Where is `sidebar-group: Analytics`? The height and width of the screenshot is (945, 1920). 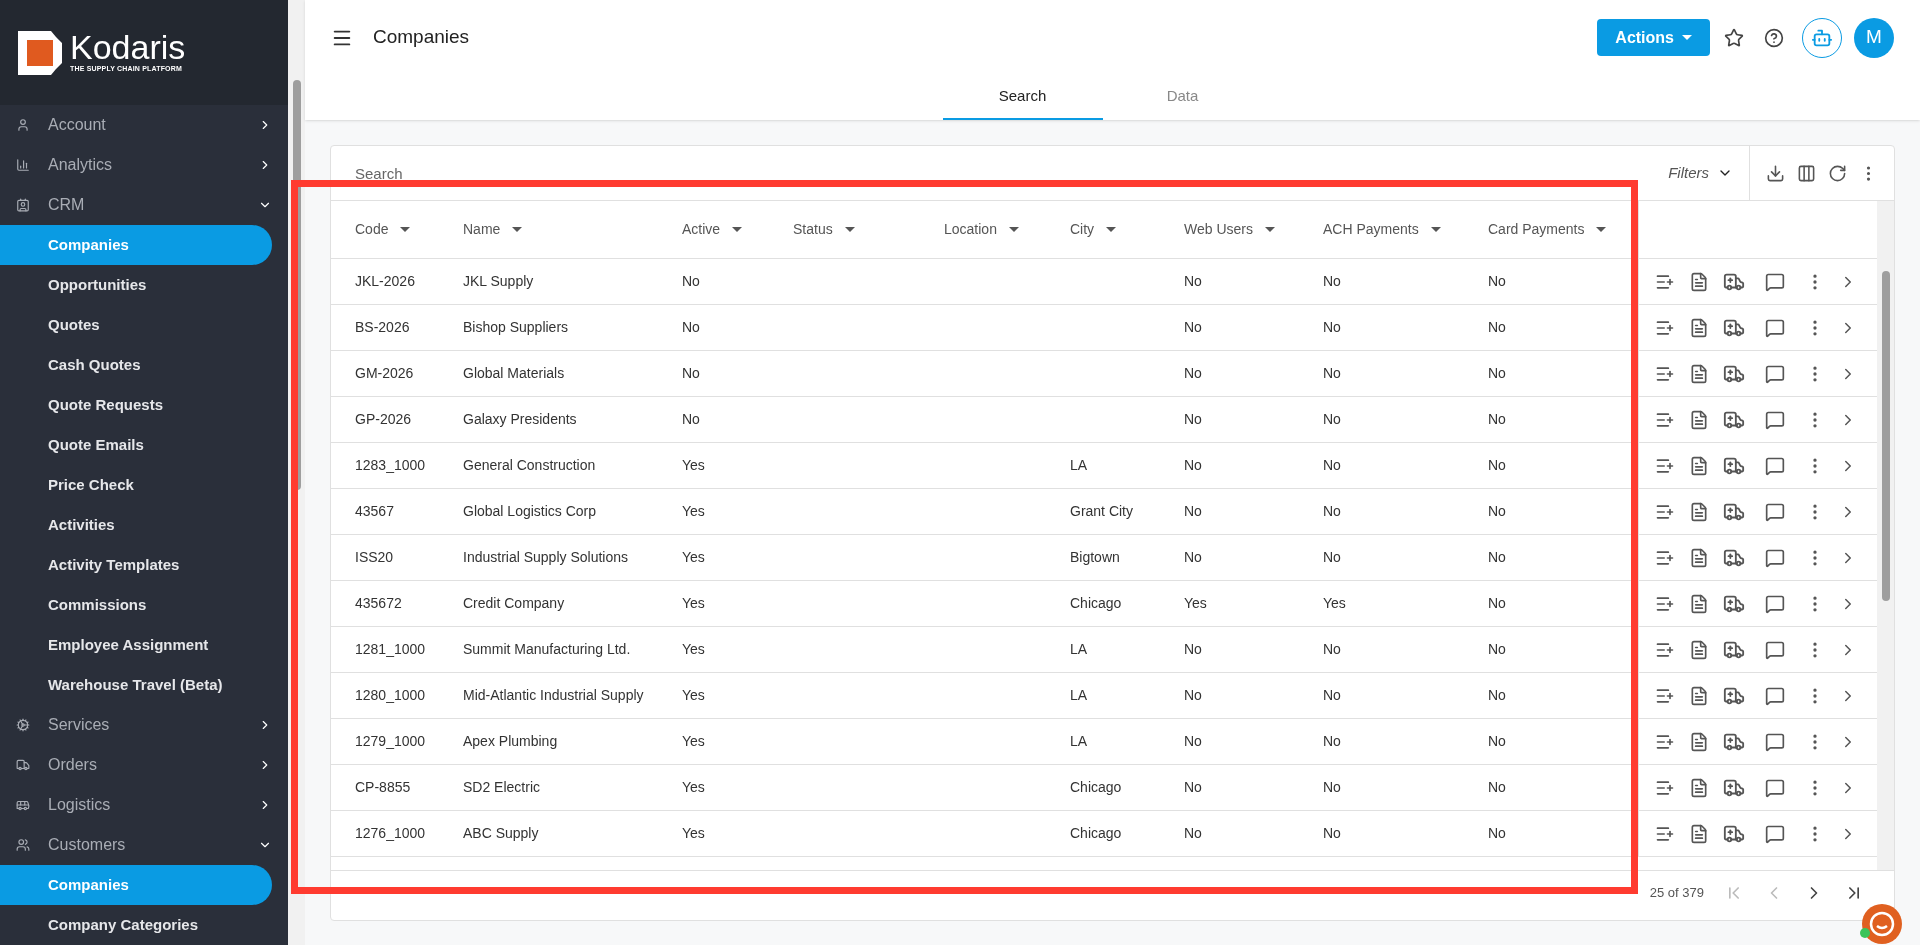 sidebar-group: Analytics is located at coordinates (144, 165).